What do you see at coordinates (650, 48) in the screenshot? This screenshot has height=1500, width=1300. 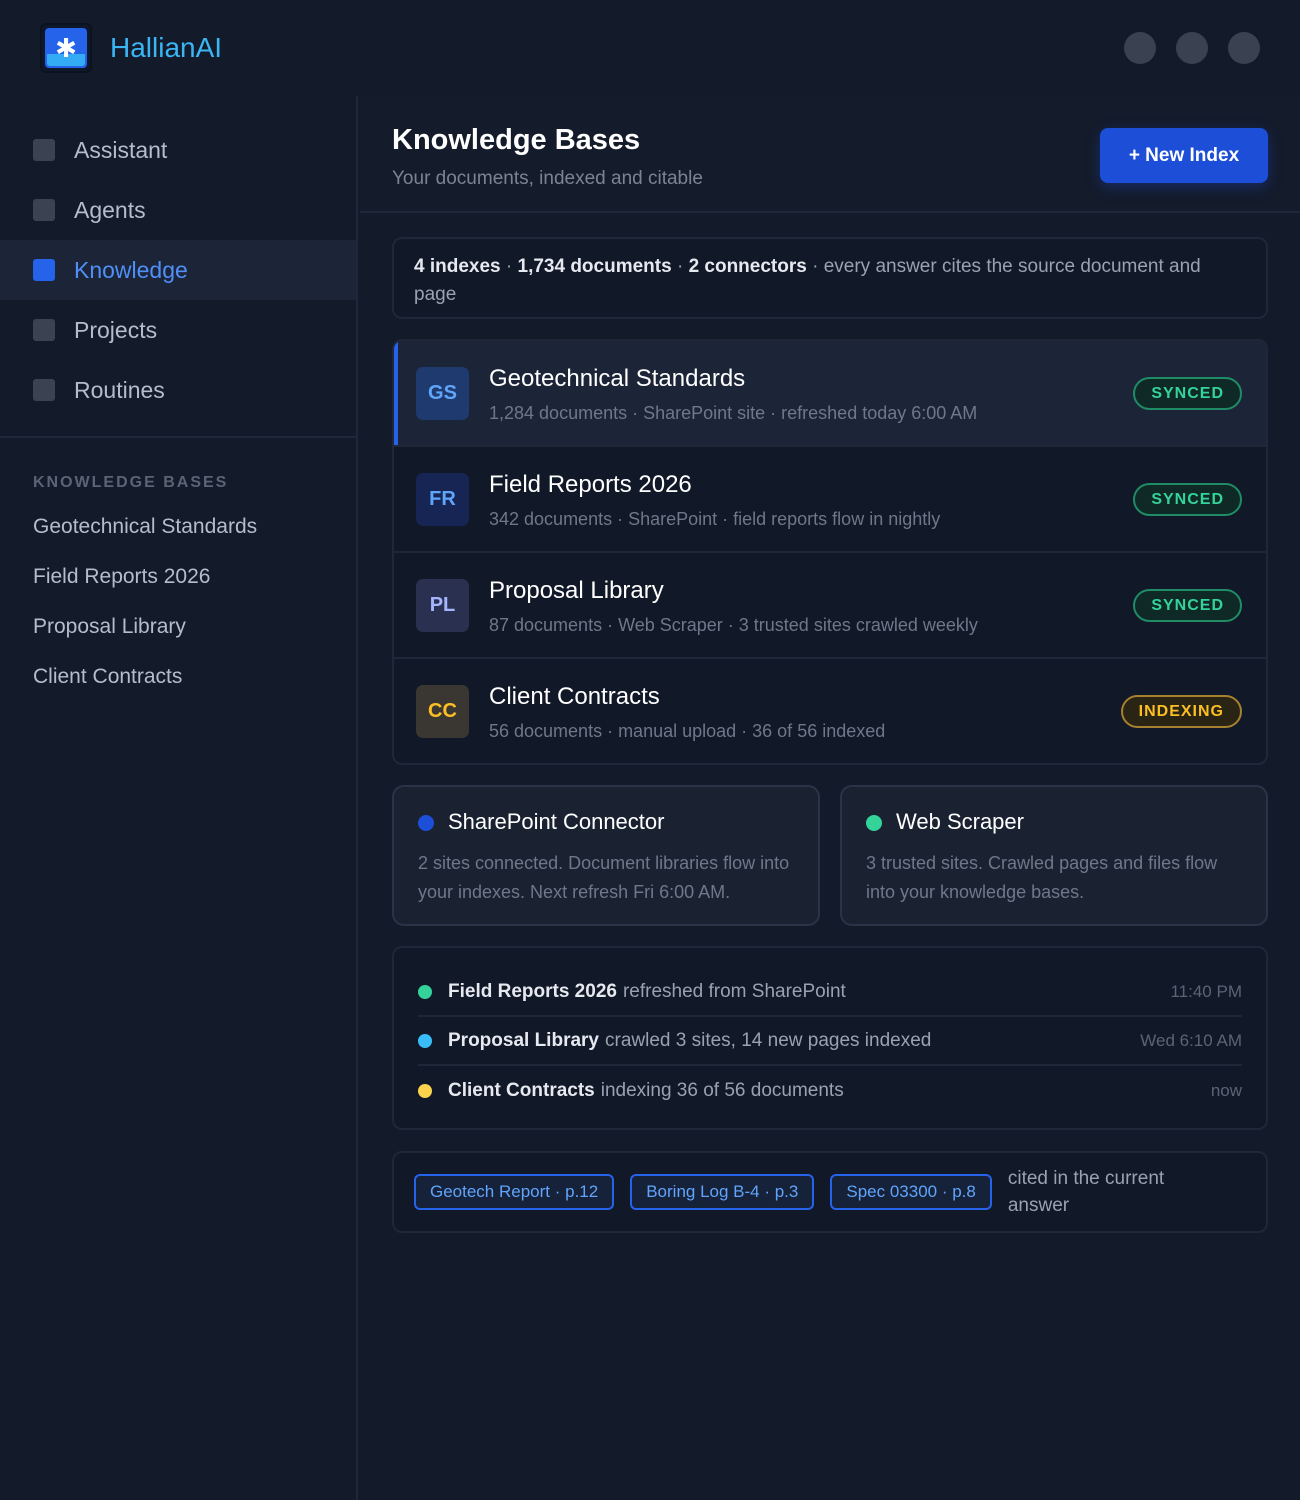 I see `top-bar: ✱ HallianAI` at bounding box center [650, 48].